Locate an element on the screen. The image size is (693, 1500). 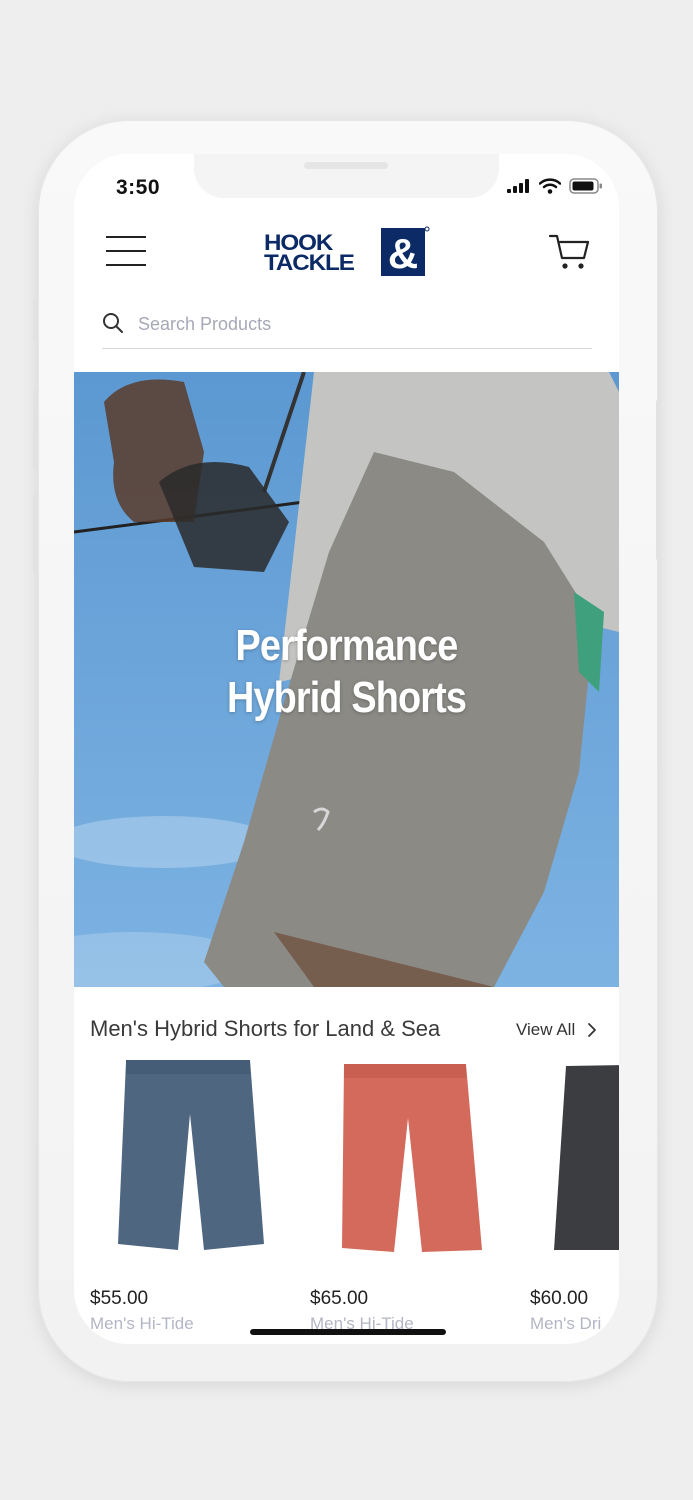
home-indicator is located at coordinates (348, 1332).